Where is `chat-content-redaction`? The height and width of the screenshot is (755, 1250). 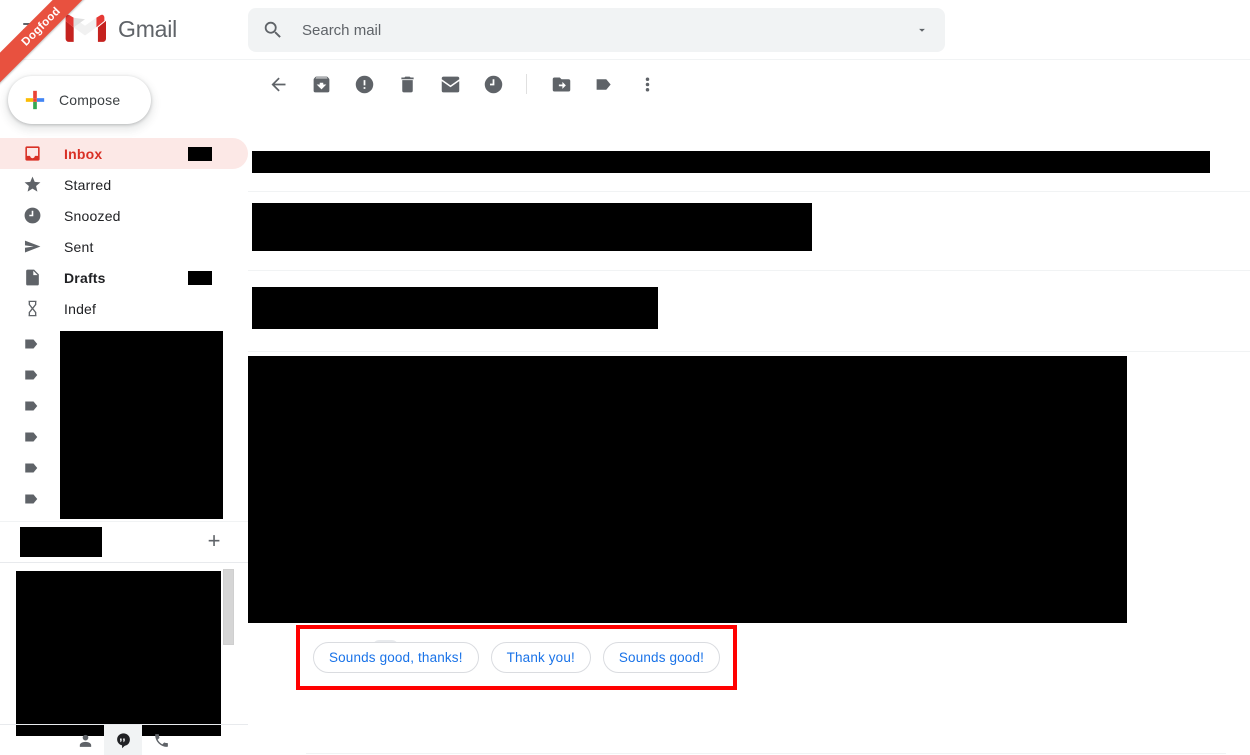 chat-content-redaction is located at coordinates (118, 653).